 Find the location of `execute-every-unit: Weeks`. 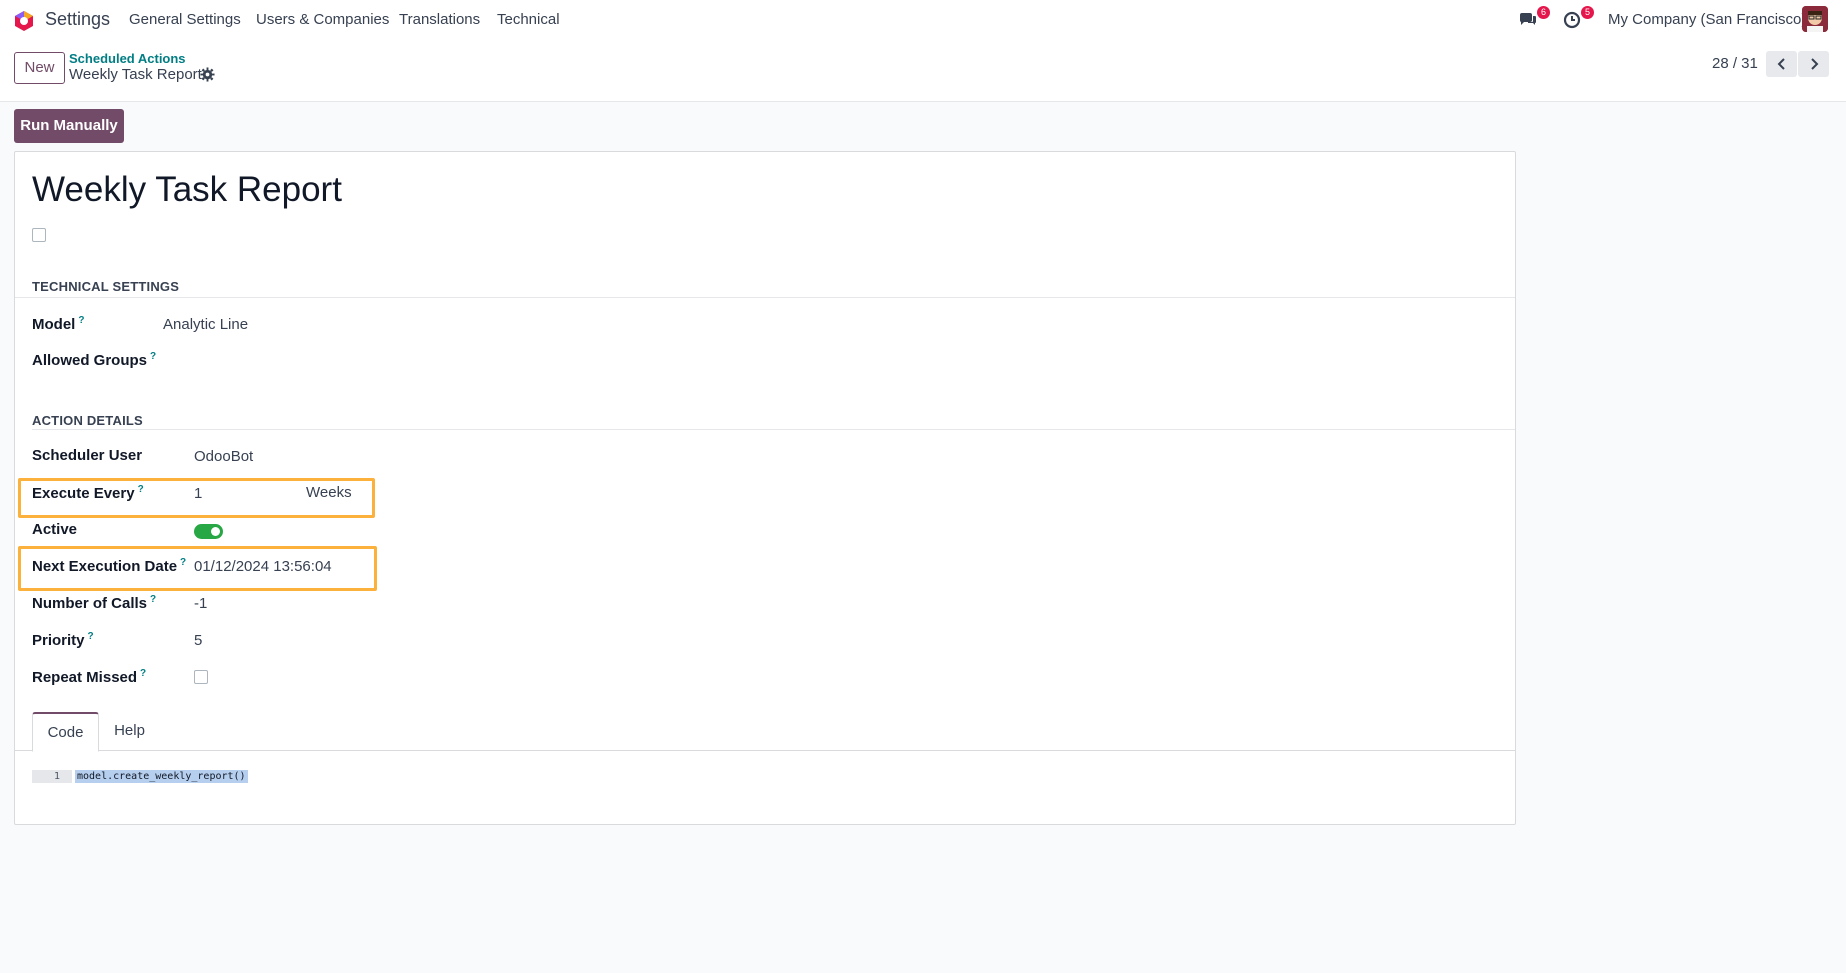

execute-every-unit: Weeks is located at coordinates (329, 492).